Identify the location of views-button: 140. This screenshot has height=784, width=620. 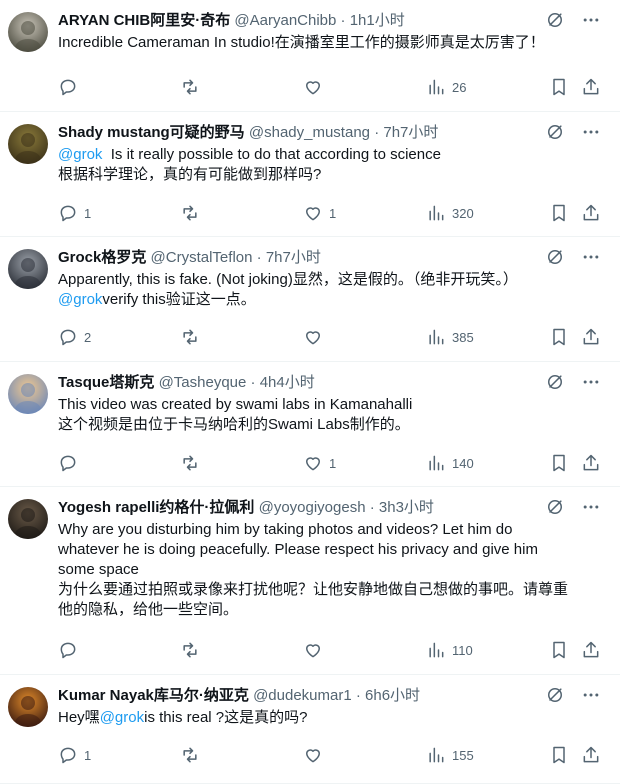
(450, 463).